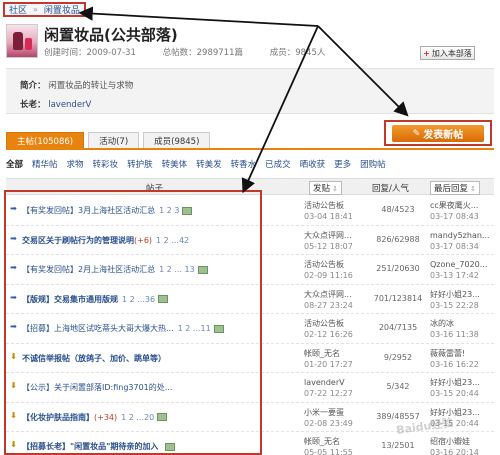  Describe the element at coordinates (363, 71) in the screenshot. I see `arrow-to-post-button` at that location.